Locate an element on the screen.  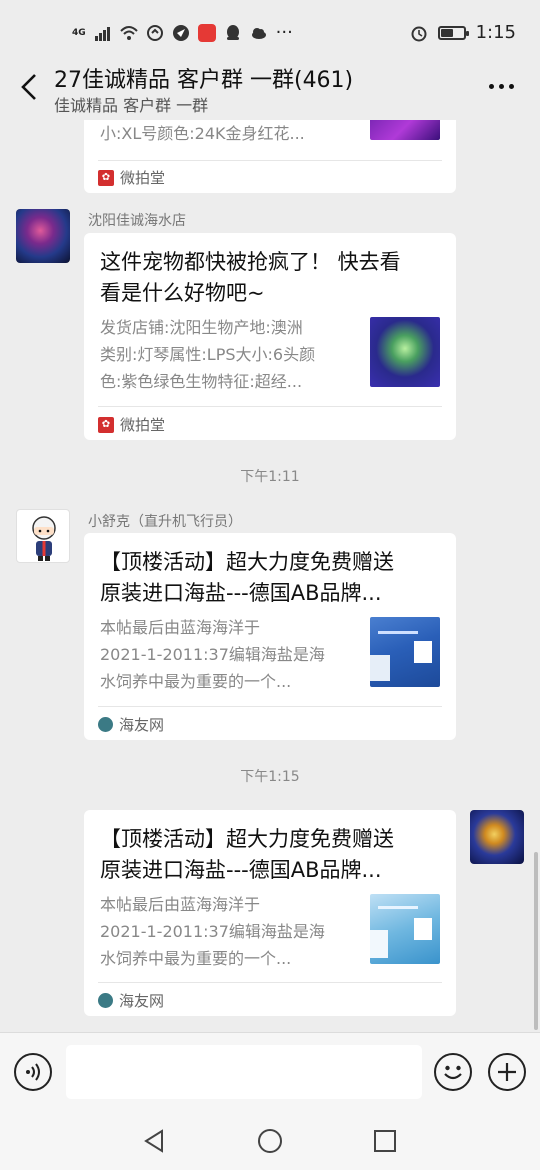
nav-back-icon is located at coordinates (153, 1141).